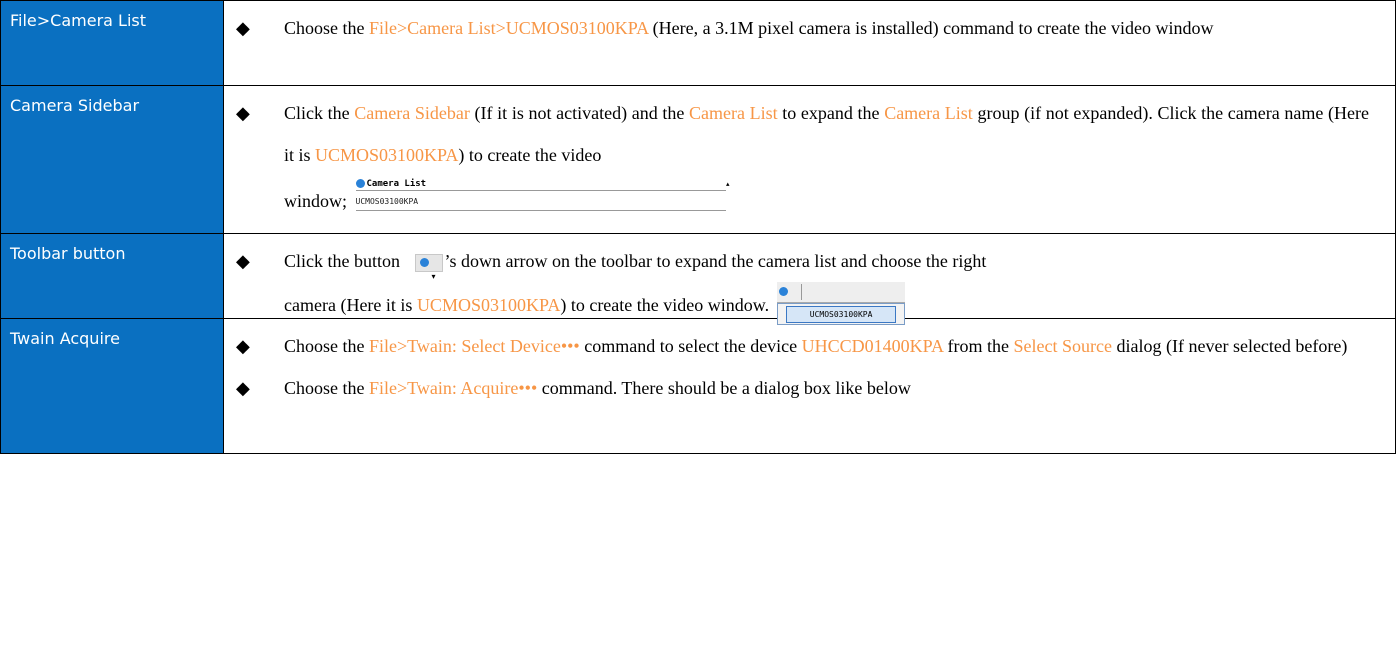 Image resolution: width=1397 pixels, height=666 pixels. Describe the element at coordinates (530, 155) in the screenshot. I see `text-segment: ) to create the video` at that location.